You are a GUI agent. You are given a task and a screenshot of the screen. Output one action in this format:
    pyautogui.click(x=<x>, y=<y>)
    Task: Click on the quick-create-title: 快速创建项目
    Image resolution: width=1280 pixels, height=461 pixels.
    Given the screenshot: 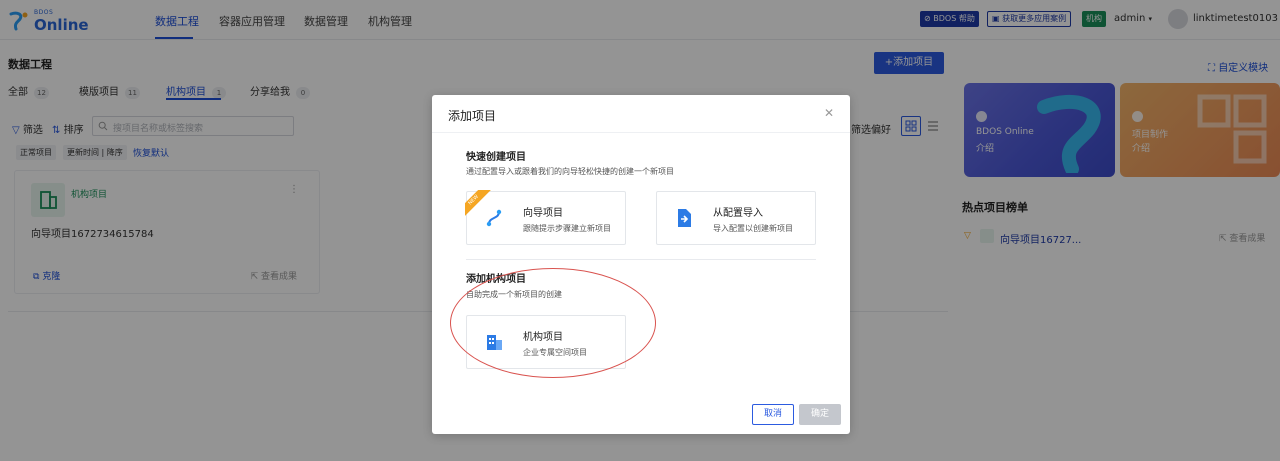 What is the action you would take?
    pyautogui.click(x=496, y=157)
    